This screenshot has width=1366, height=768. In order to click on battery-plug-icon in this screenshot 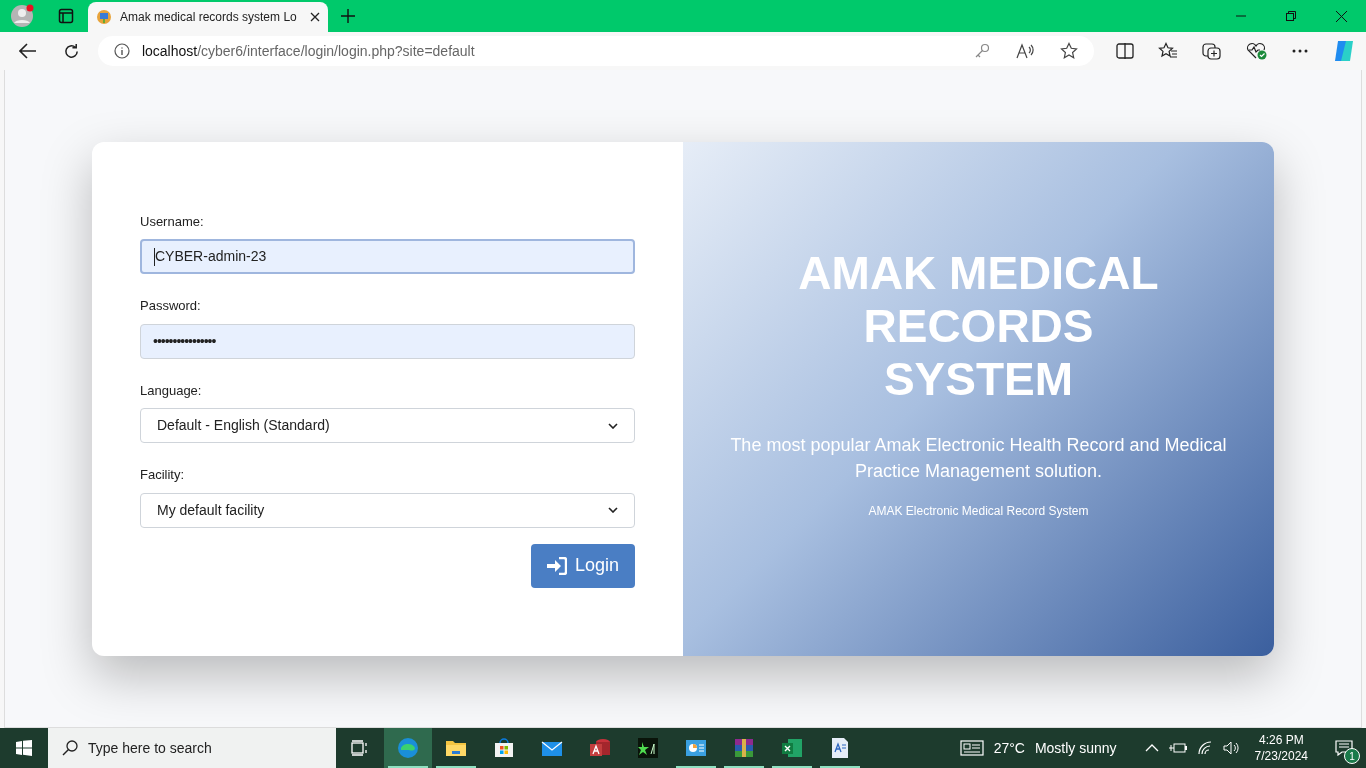, I will do `click(1177, 748)`.